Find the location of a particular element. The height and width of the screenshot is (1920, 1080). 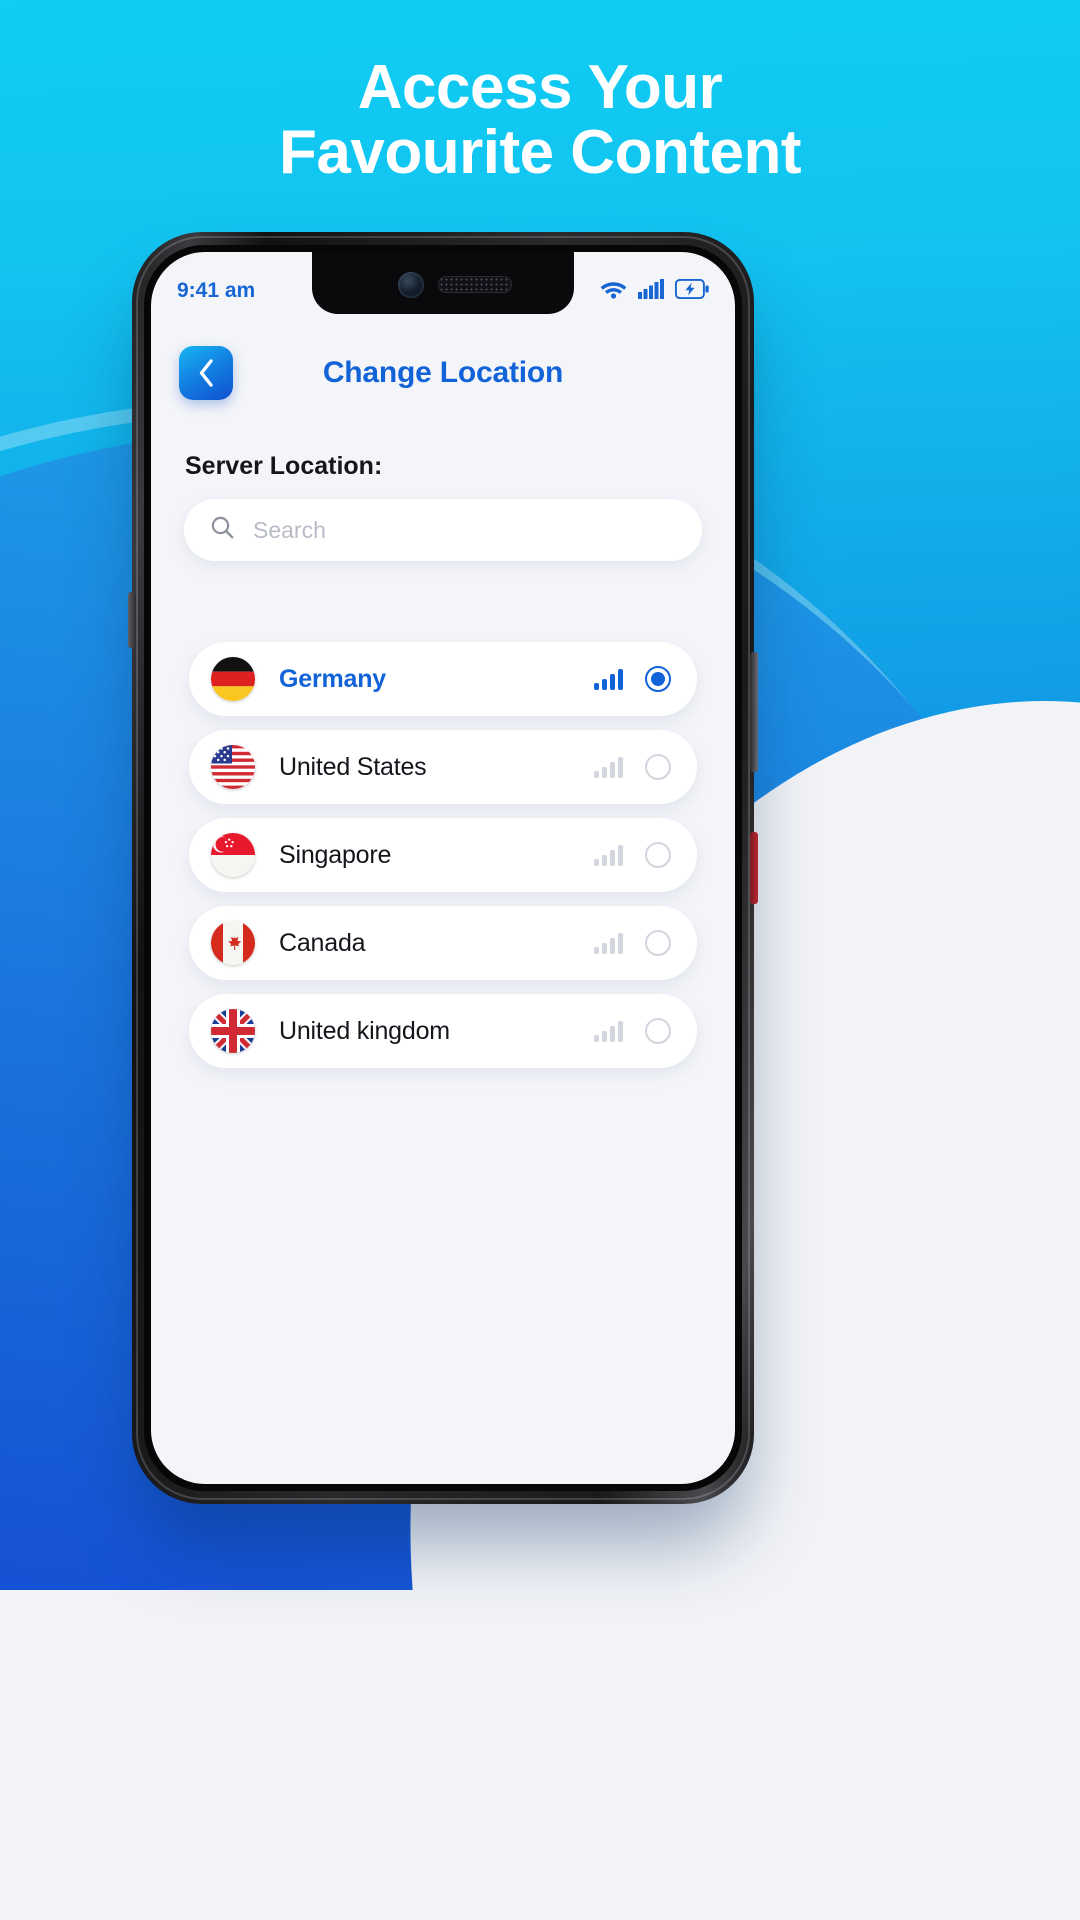

flag-de-icon is located at coordinates (233, 679).